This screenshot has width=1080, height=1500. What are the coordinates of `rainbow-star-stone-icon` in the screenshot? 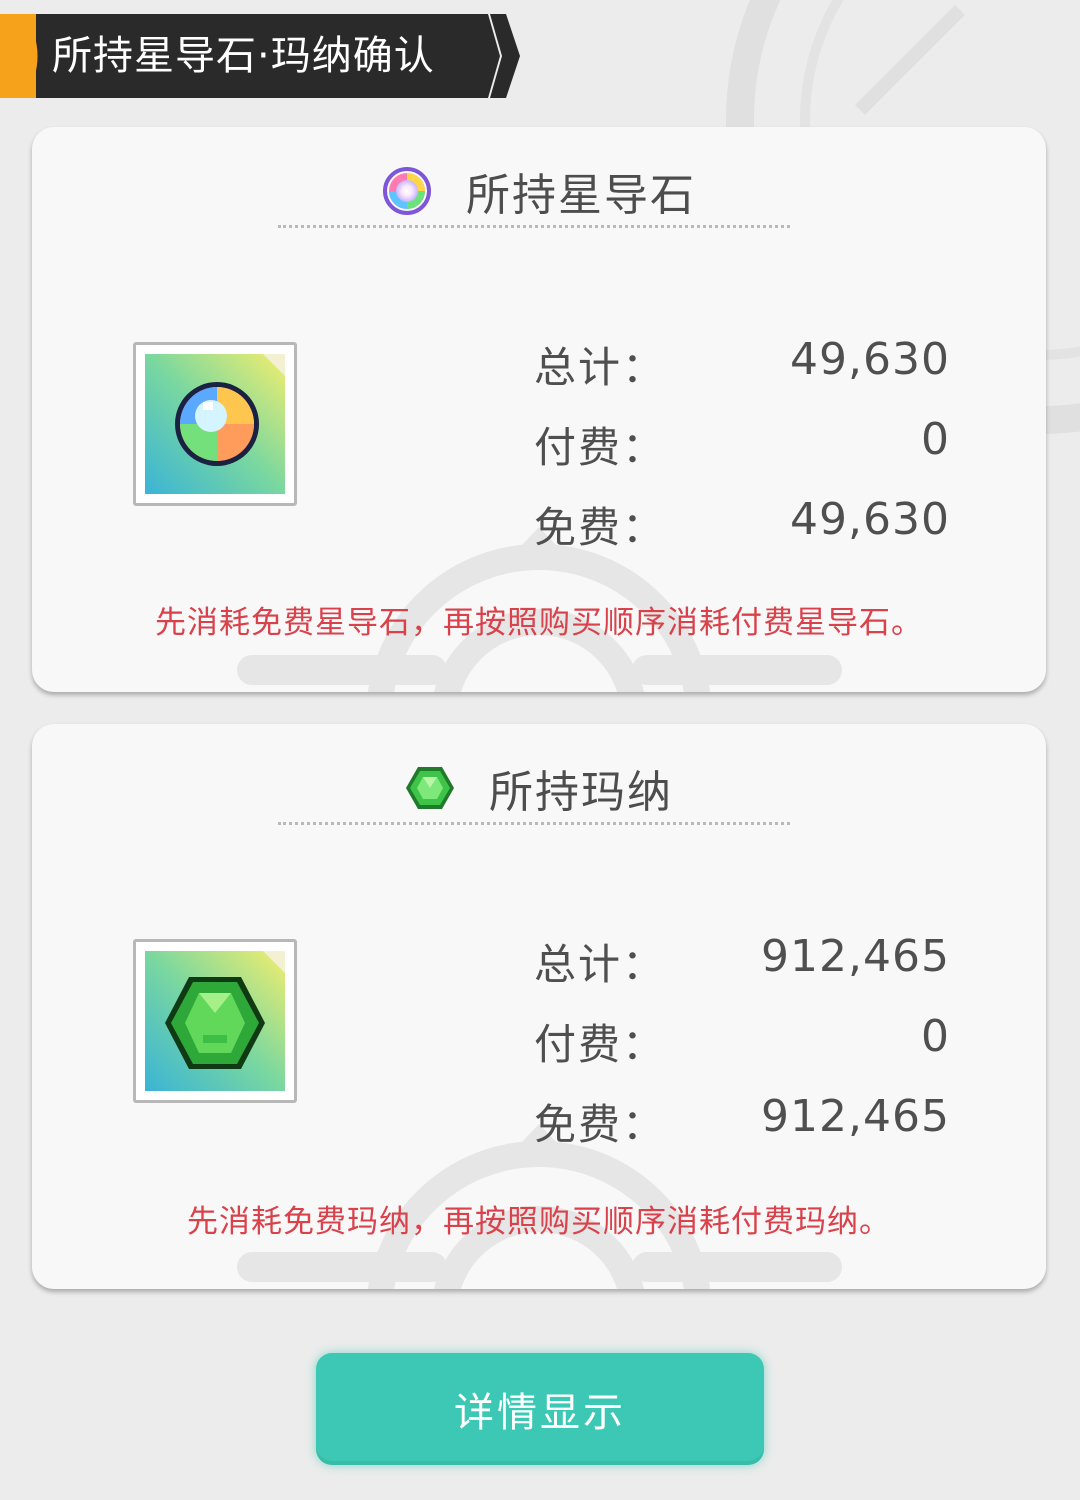 It's located at (407, 191).